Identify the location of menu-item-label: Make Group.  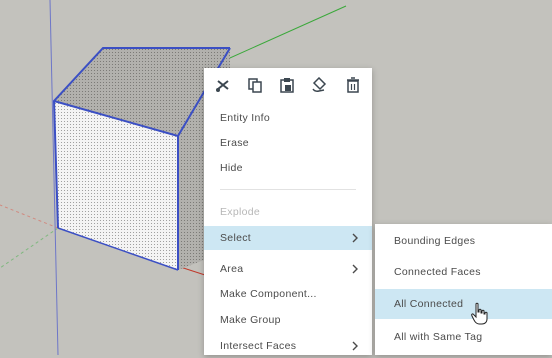
(250, 320).